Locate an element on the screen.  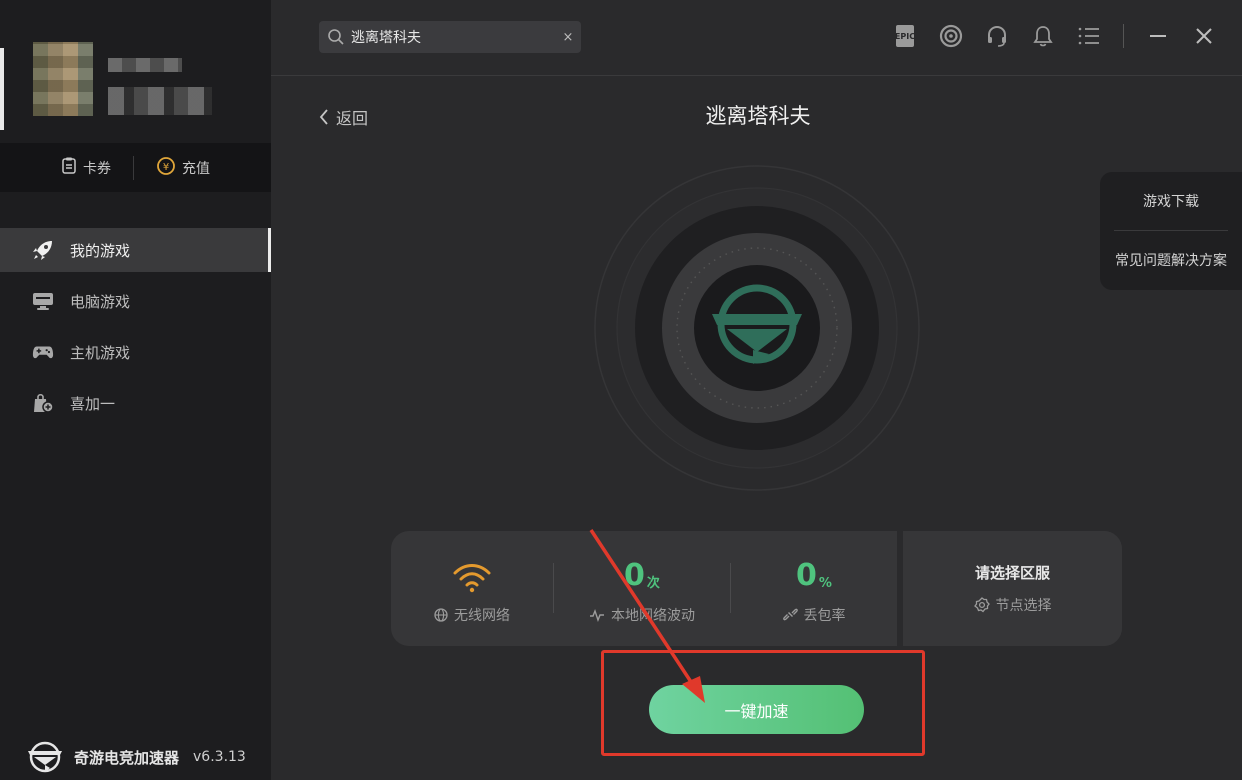
game-download-link: 游戏下载 is located at coordinates (1171, 201).